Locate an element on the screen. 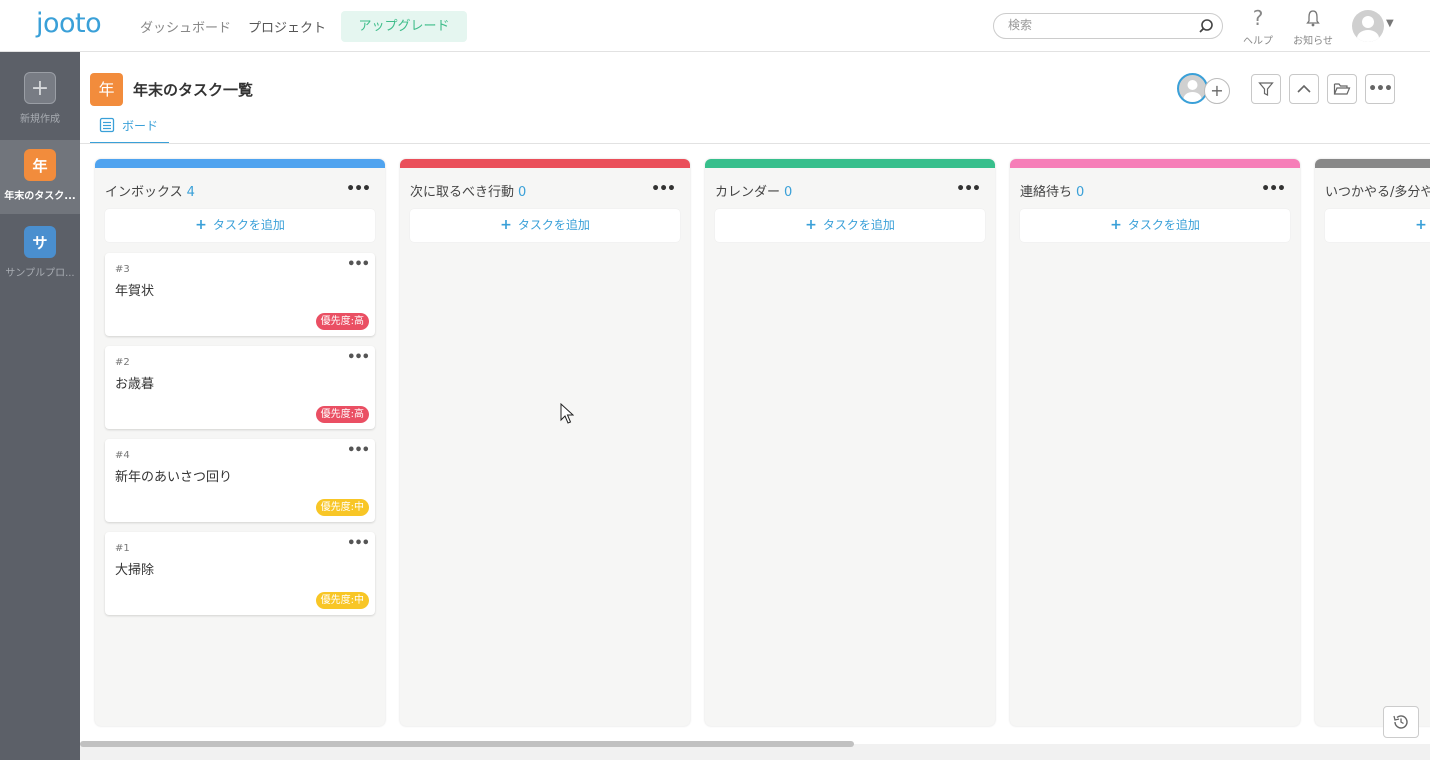 The height and width of the screenshot is (760, 1430). project-initial-icon: 年 is located at coordinates (40, 165).